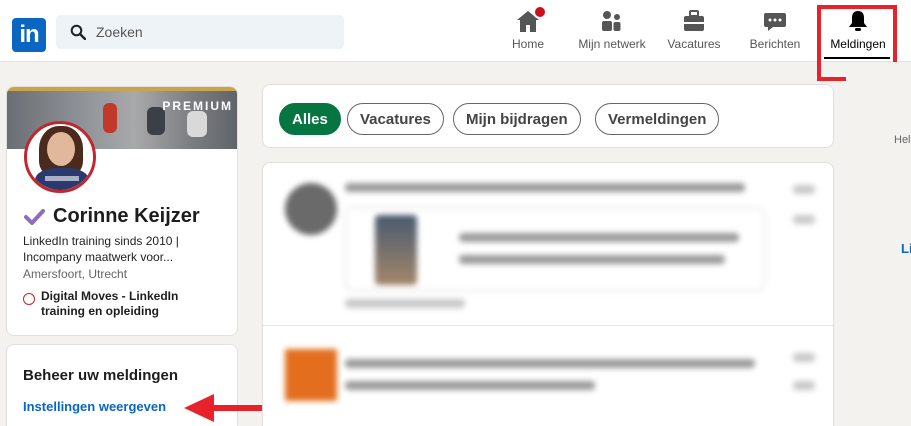 Image resolution: width=911 pixels, height=426 pixels. Describe the element at coordinates (395, 119) in the screenshot. I see `filter-jobs-pill: Vacatures` at that location.